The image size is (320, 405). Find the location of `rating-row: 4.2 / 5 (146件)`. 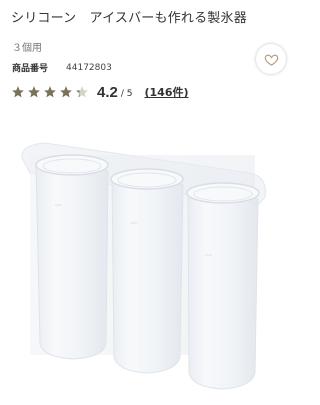

rating-row: 4.2 / 5 (146件) is located at coordinates (100, 92).